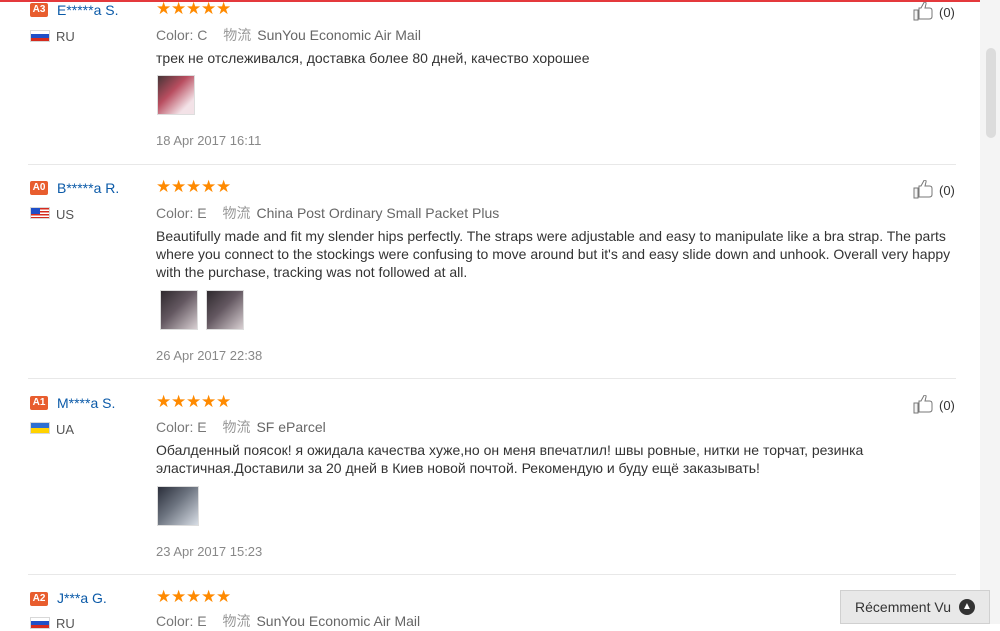 The width and height of the screenshot is (1000, 631). I want to click on review-meta: Color: E 物流 SunYou Economic Air Mail, so click(288, 621).